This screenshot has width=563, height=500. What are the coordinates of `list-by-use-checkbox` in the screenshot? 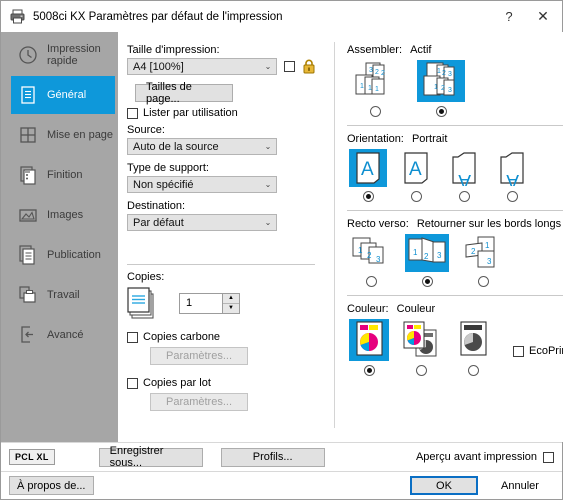 It's located at (132, 113).